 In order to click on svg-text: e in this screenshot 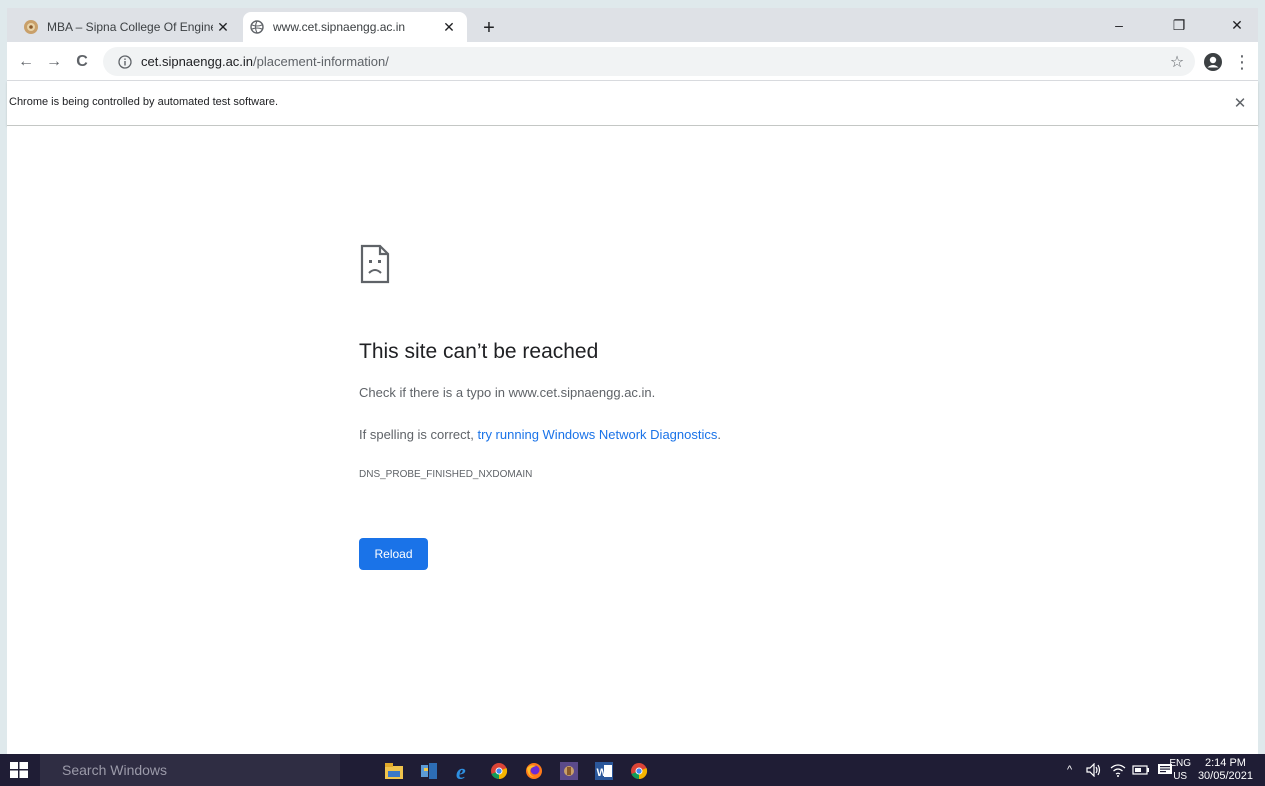, I will do `click(461, 771)`.